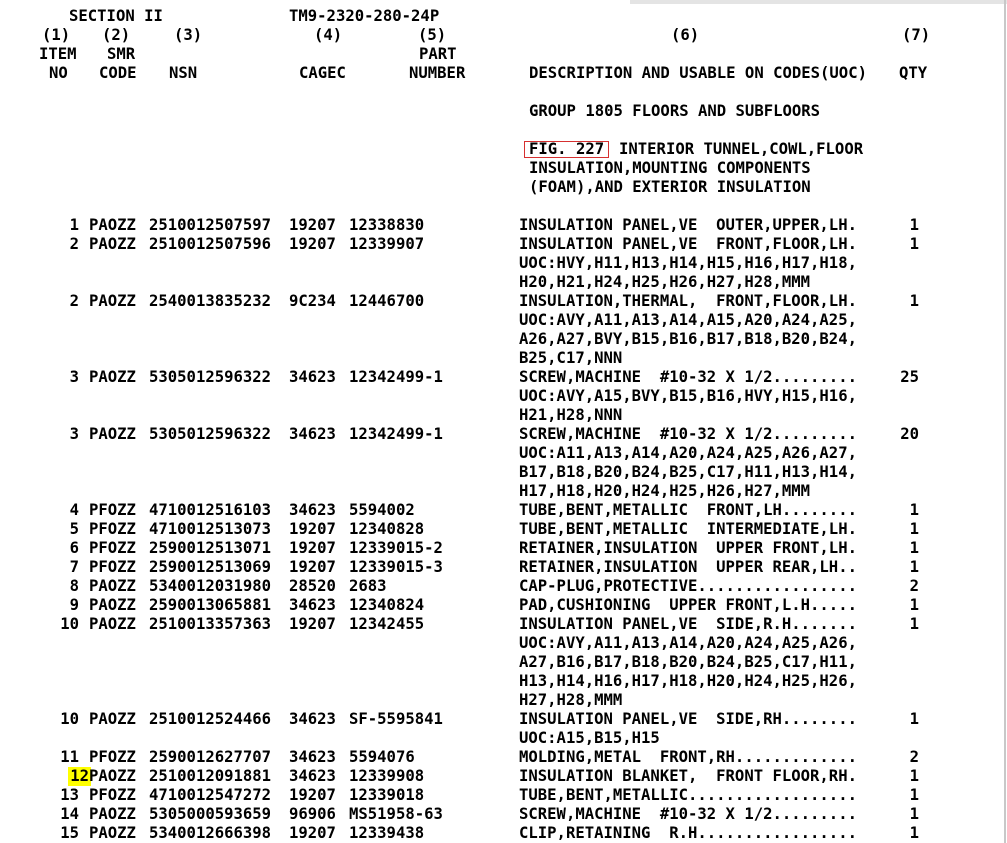 This screenshot has height=843, width=1007. What do you see at coordinates (210, 225) in the screenshot?
I see `nsn-value: 2510012507597` at bounding box center [210, 225].